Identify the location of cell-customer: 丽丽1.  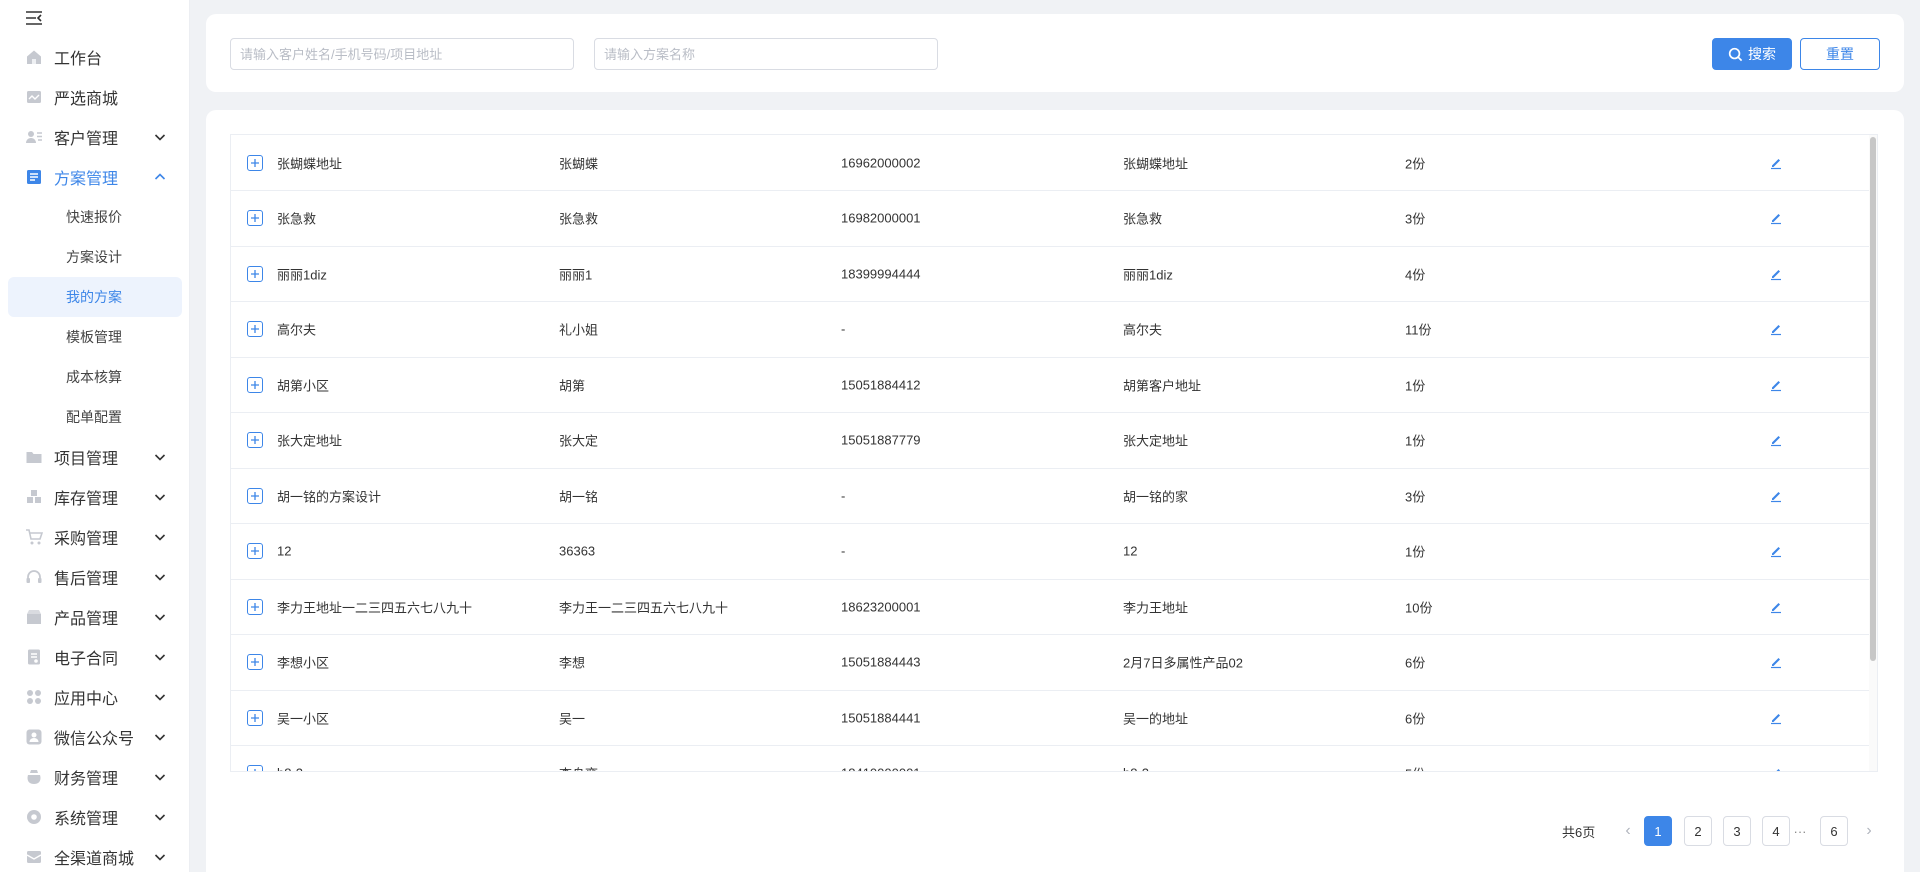
(576, 274).